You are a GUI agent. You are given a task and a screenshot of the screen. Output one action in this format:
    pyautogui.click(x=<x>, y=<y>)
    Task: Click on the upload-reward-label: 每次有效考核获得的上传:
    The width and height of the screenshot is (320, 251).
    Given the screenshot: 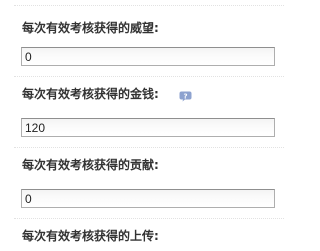 What is the action you would take?
    pyautogui.click(x=90, y=236)
    